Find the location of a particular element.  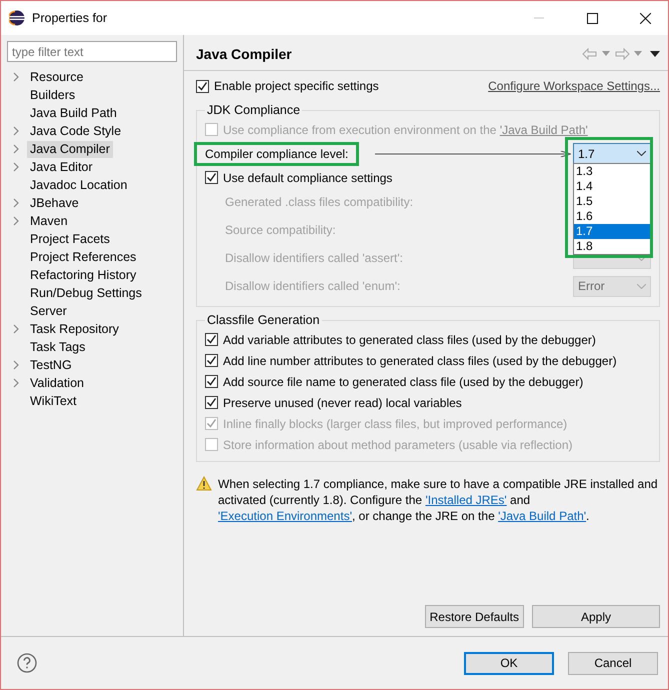

tree-item: Project Facets is located at coordinates (70, 239).